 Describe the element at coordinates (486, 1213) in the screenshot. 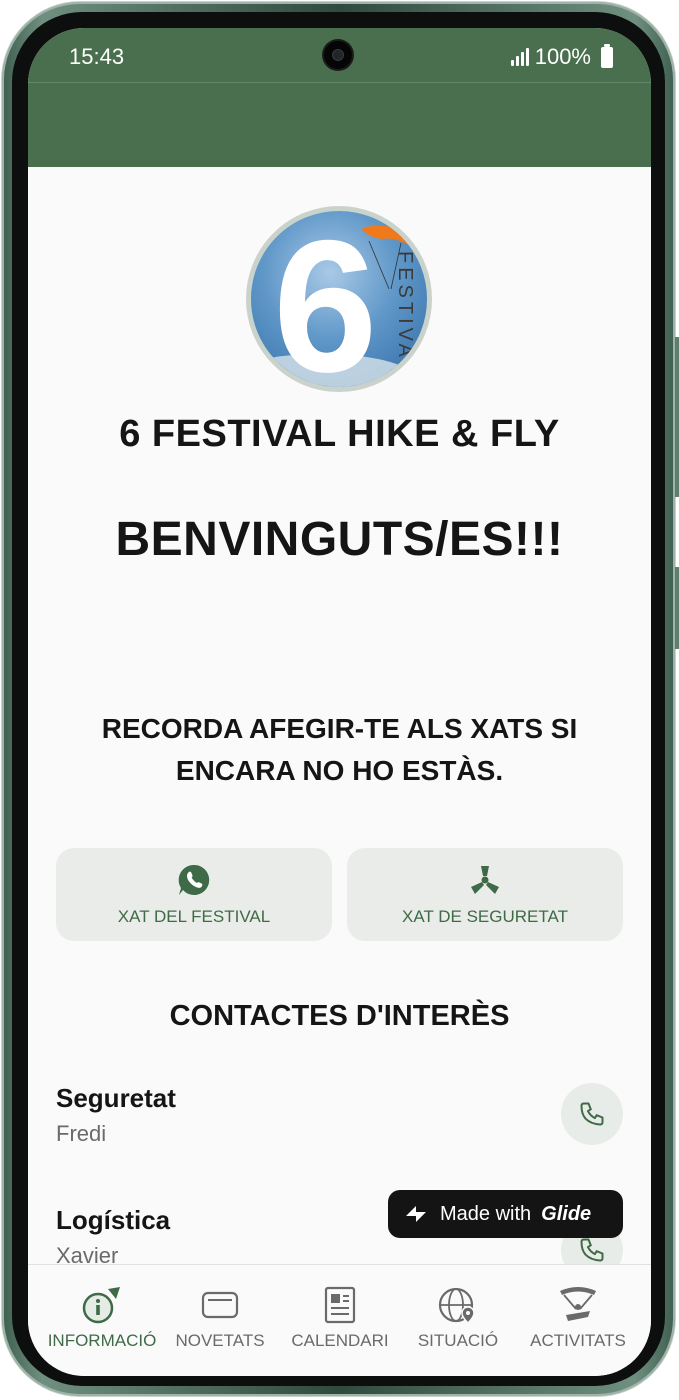

I see `badge-prefix: Made with` at that location.